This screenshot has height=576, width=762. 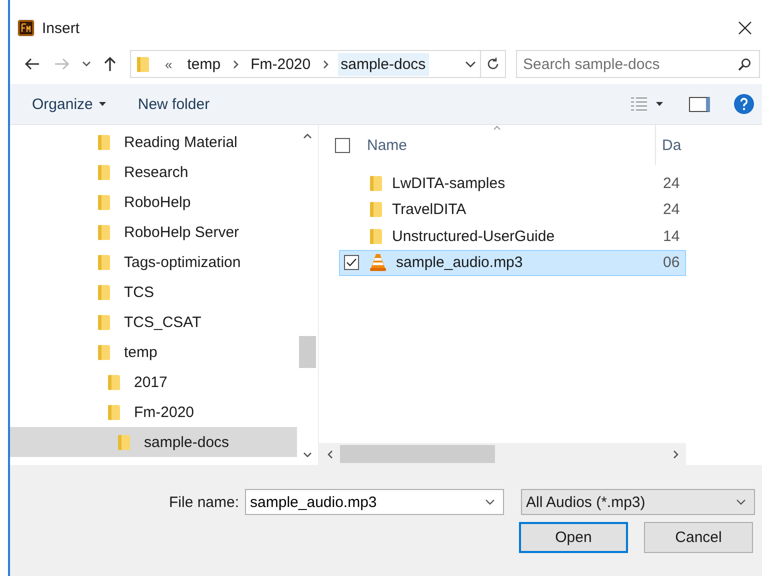 What do you see at coordinates (153, 322) in the screenshot?
I see `tree-item: TCS_CSAT` at bounding box center [153, 322].